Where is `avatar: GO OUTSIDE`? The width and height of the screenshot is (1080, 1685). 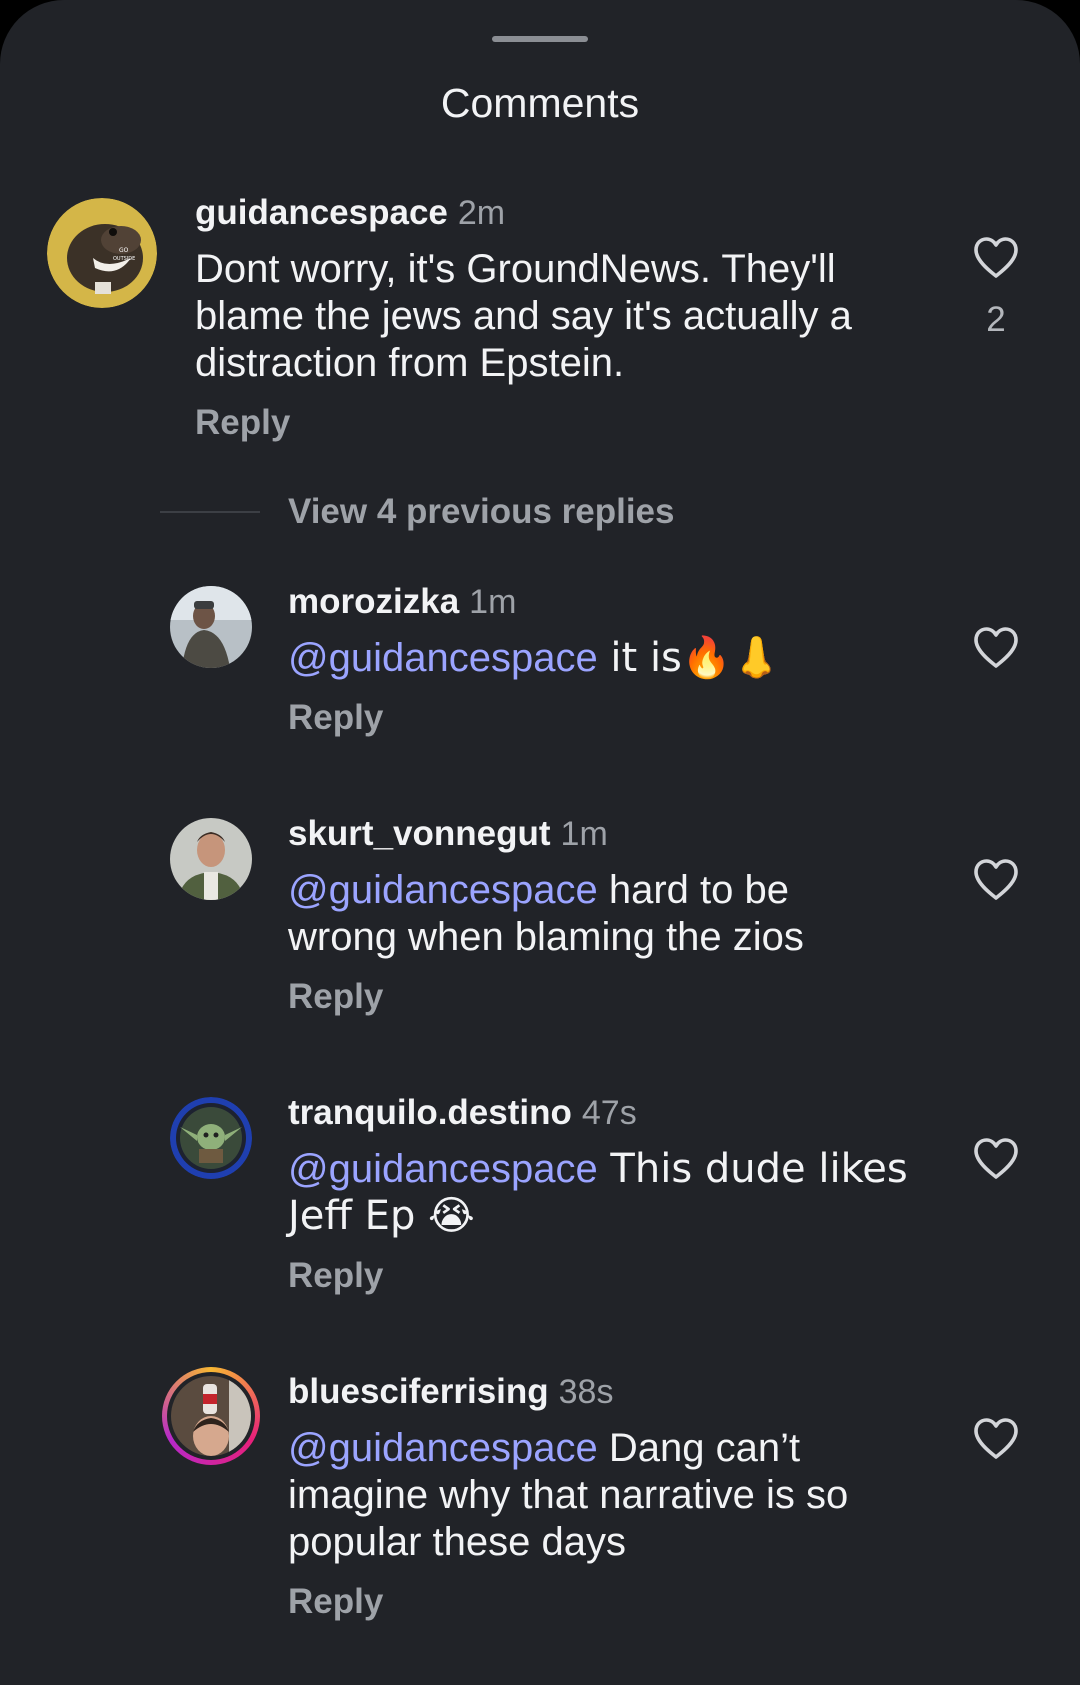 avatar: GO OUTSIDE is located at coordinates (102, 253).